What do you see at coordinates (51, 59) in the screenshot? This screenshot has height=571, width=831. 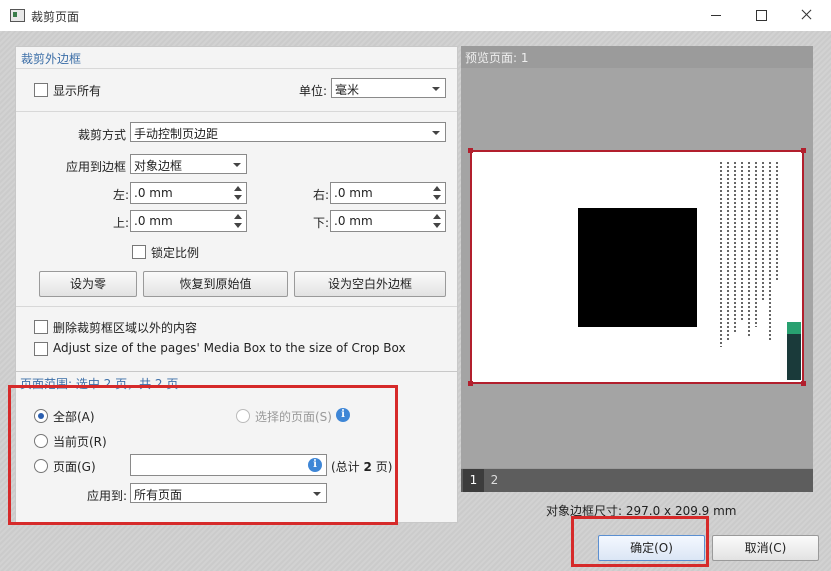 I see `crop-margins-title: 裁剪外边框` at bounding box center [51, 59].